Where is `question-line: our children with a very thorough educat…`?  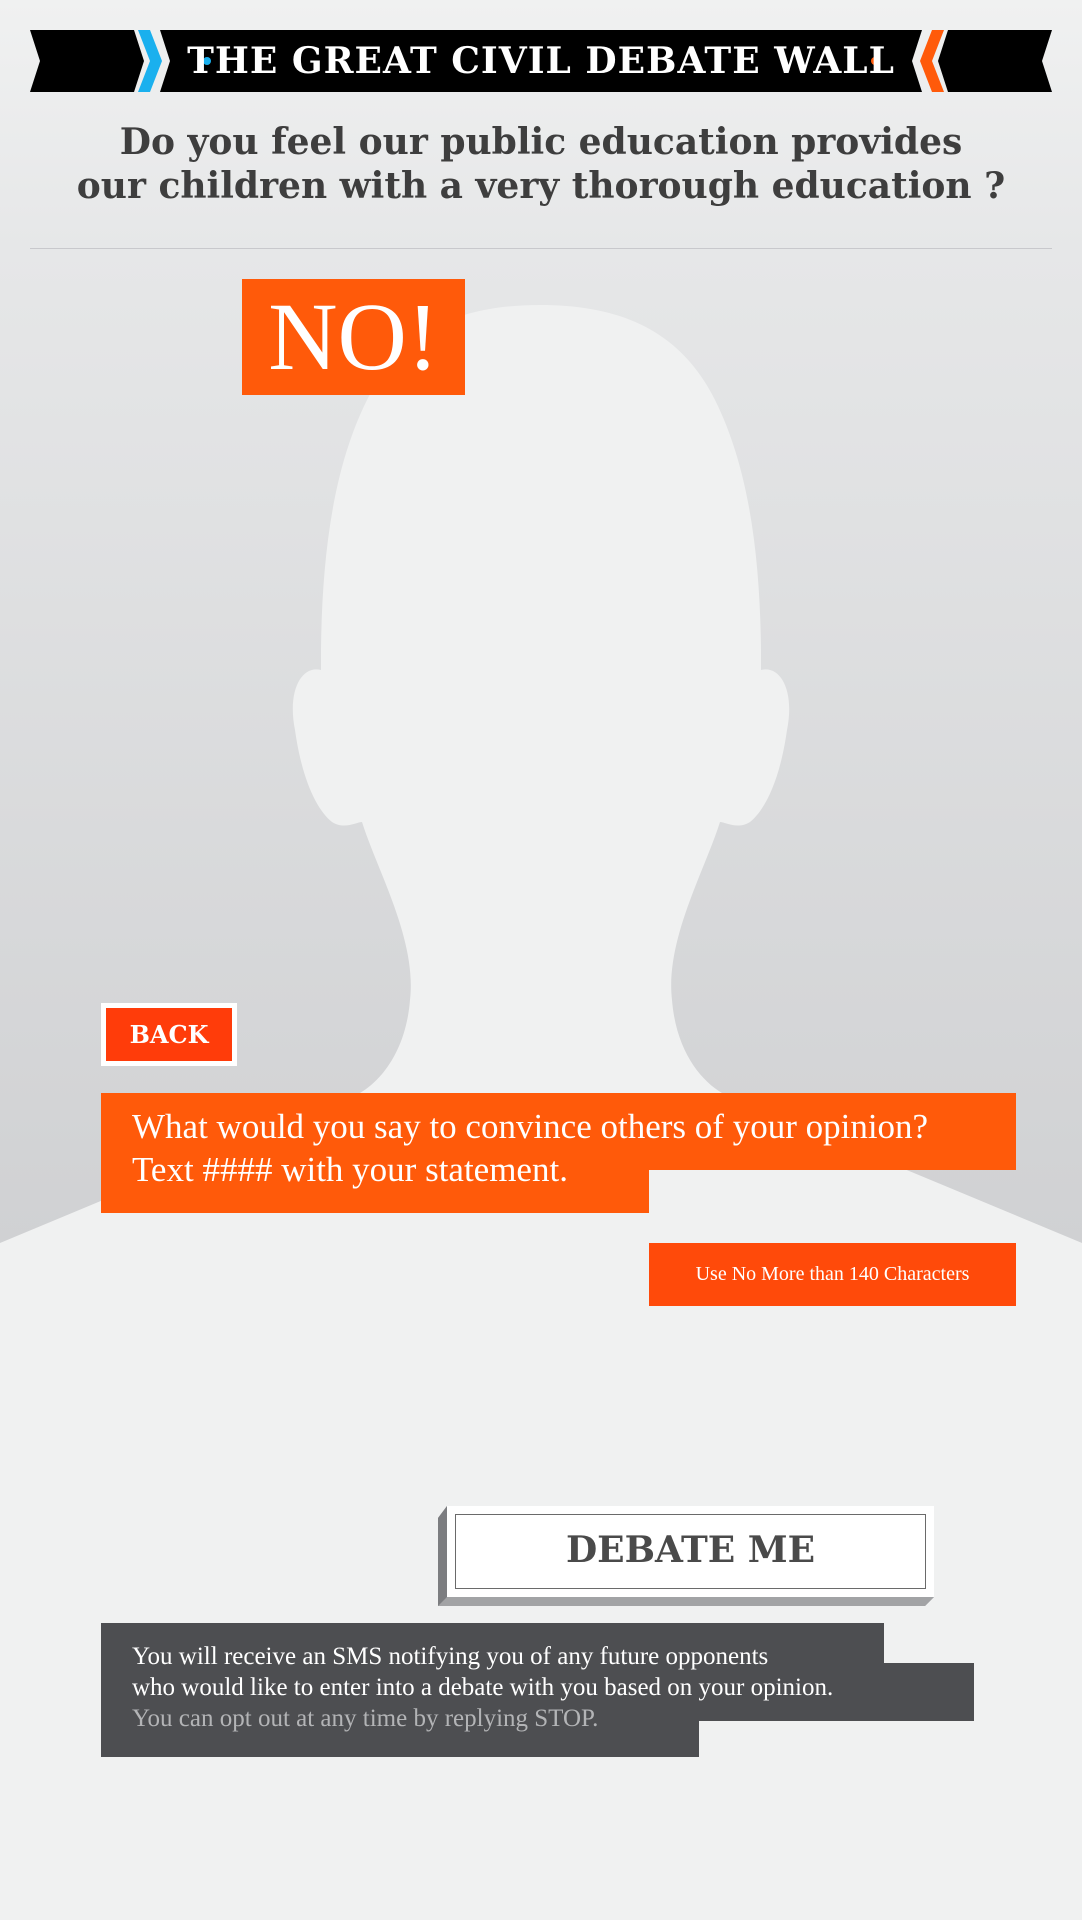
question-line: our children with a very thorough educat… is located at coordinates (541, 186).